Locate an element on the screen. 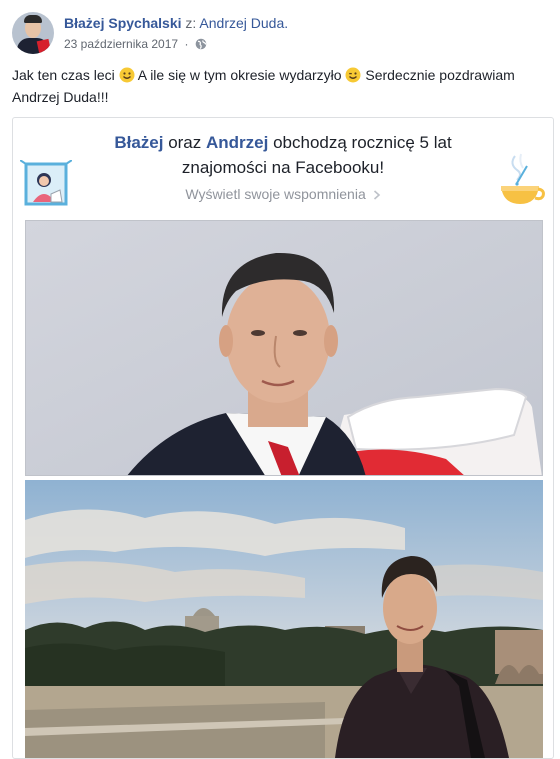 The image size is (560, 759). post-date: 23 października 2017 is located at coordinates (121, 44).